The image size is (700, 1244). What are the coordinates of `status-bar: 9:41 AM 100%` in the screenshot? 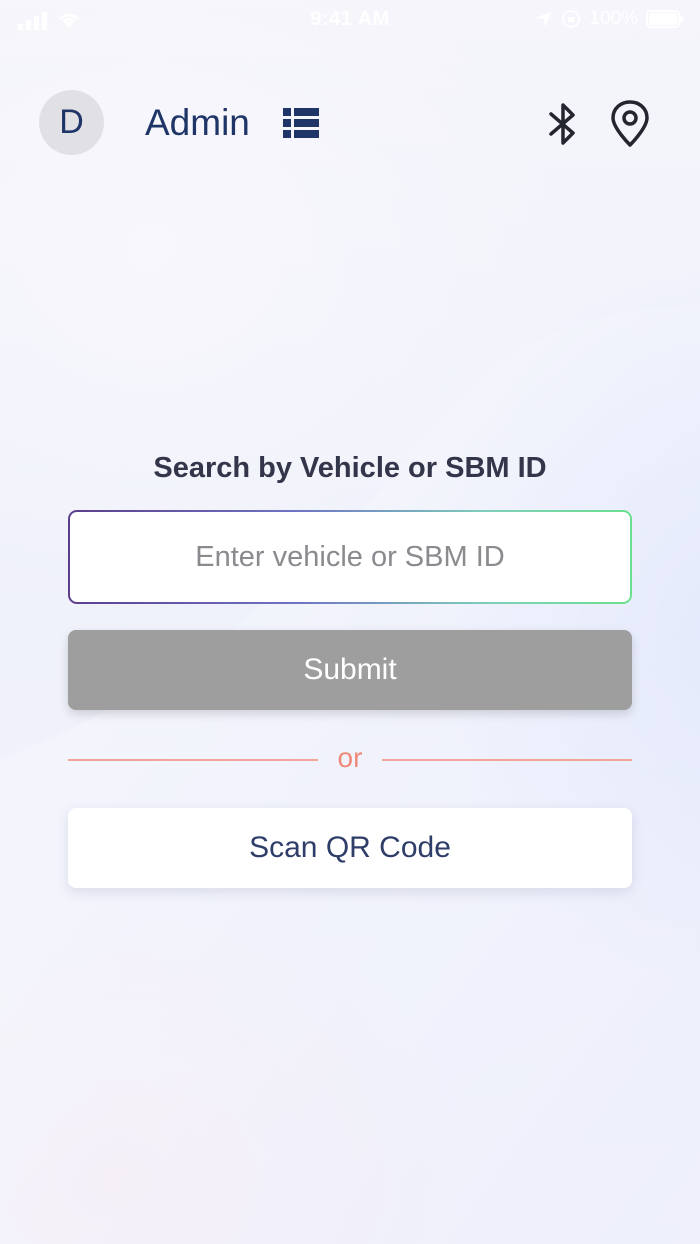 It's located at (350, 20).